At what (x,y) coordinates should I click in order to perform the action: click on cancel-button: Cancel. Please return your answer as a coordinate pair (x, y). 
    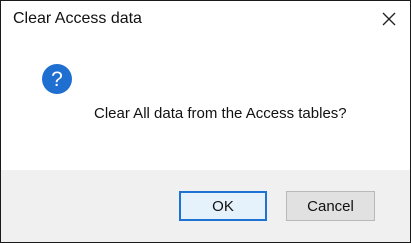
    Looking at the image, I should click on (330, 206).